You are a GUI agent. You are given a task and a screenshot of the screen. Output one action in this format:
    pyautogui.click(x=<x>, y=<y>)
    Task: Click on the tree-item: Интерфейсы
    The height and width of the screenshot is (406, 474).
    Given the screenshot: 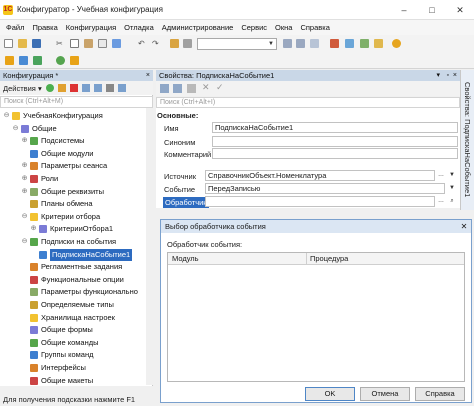 What is the action you would take?
    pyautogui.click(x=76, y=368)
    